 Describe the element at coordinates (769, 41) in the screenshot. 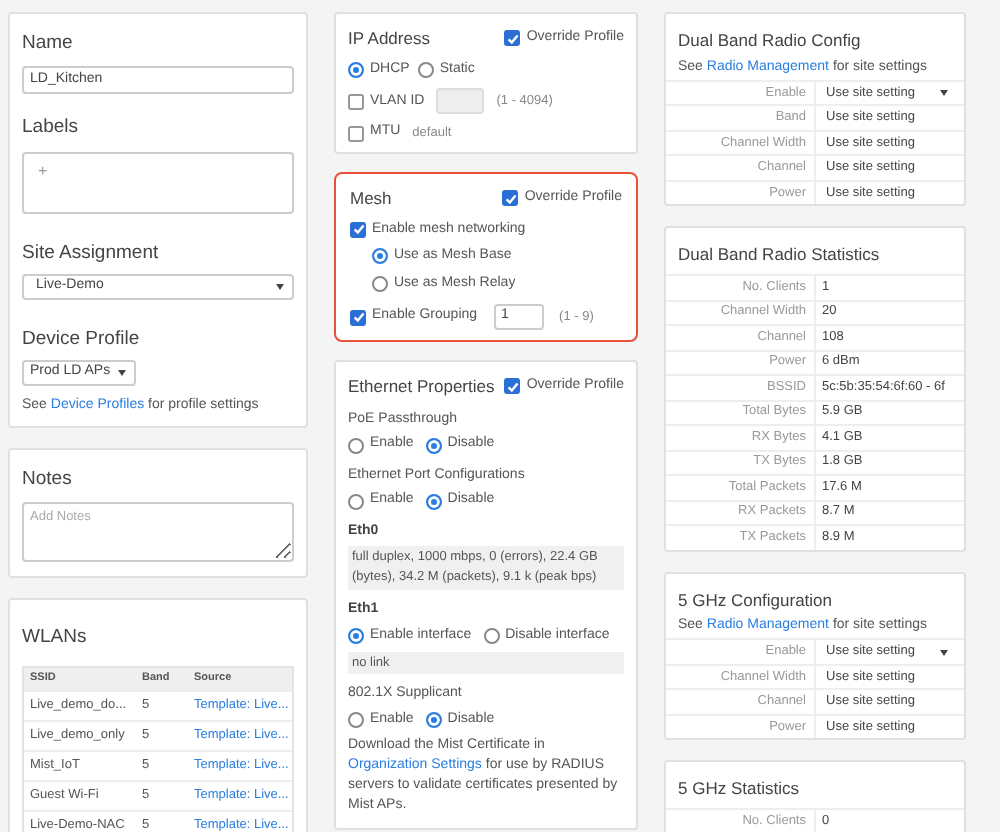

I see `card-title: Dual Band Radio Config` at that location.